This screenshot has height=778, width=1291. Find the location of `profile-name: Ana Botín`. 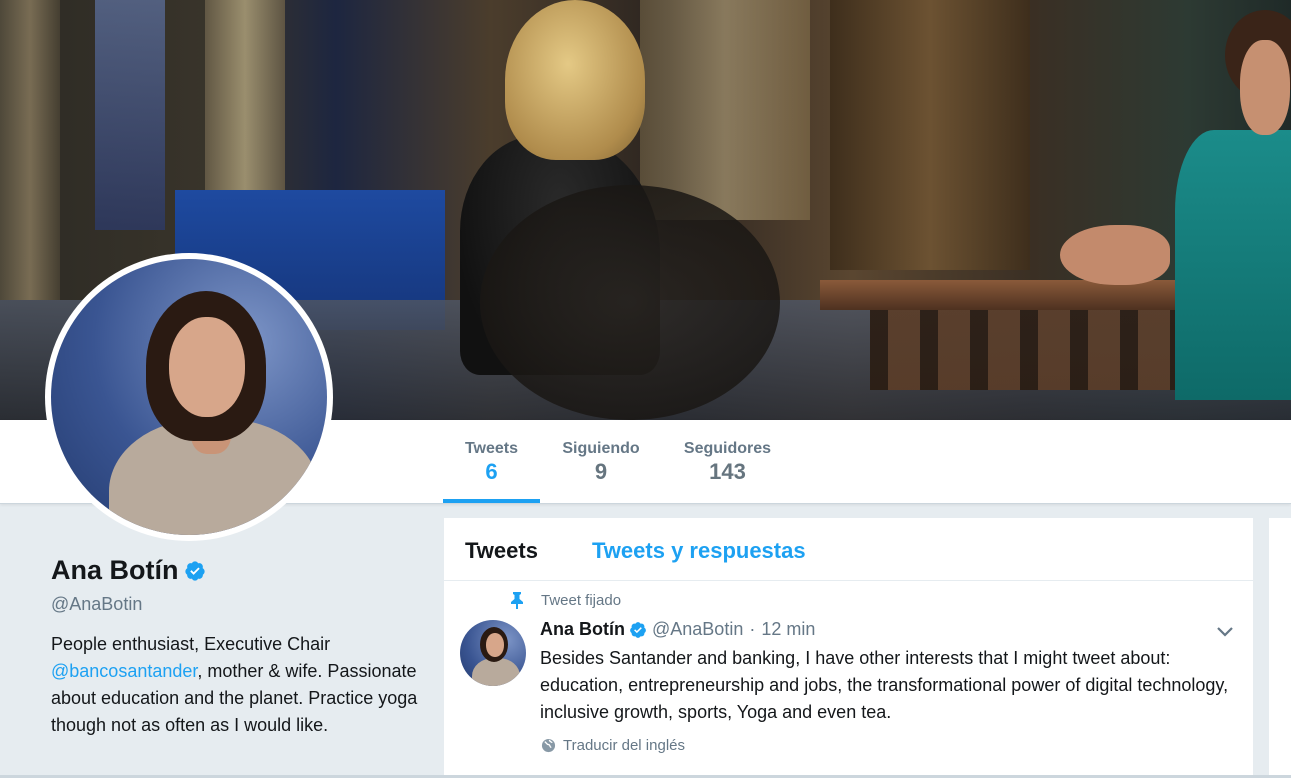

profile-name: Ana Botín is located at coordinates (115, 570).